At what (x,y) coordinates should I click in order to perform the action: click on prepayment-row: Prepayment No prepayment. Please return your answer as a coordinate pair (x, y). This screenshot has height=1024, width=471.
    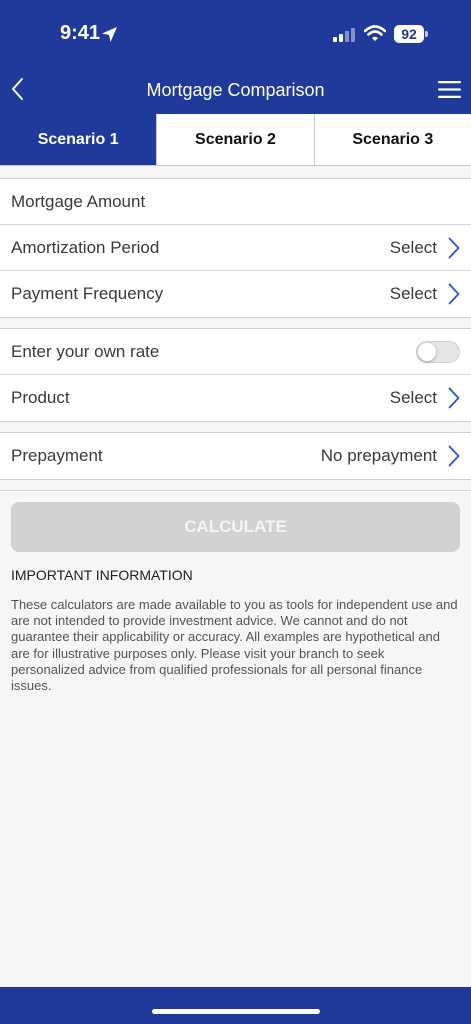
    Looking at the image, I should click on (235, 456).